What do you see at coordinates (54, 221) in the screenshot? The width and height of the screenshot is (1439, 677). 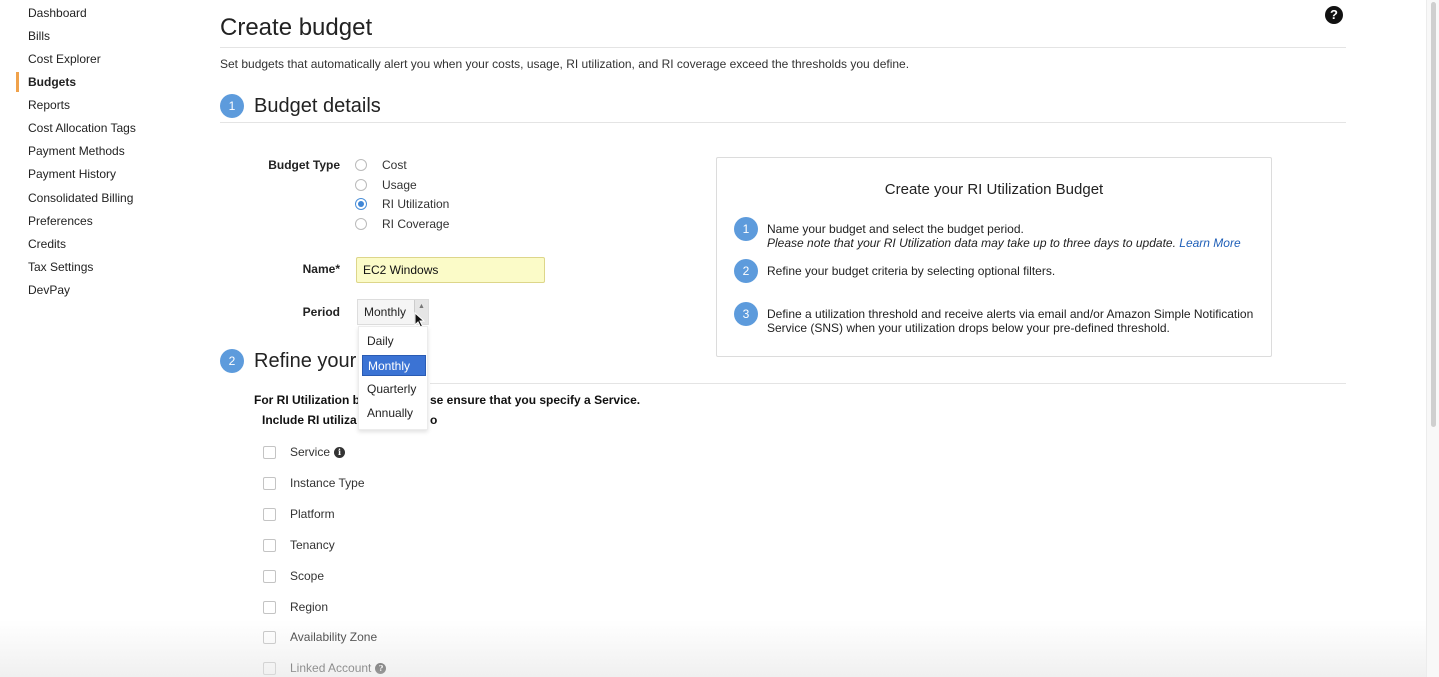 I see `sidebar-item-preferences: Preferences` at bounding box center [54, 221].